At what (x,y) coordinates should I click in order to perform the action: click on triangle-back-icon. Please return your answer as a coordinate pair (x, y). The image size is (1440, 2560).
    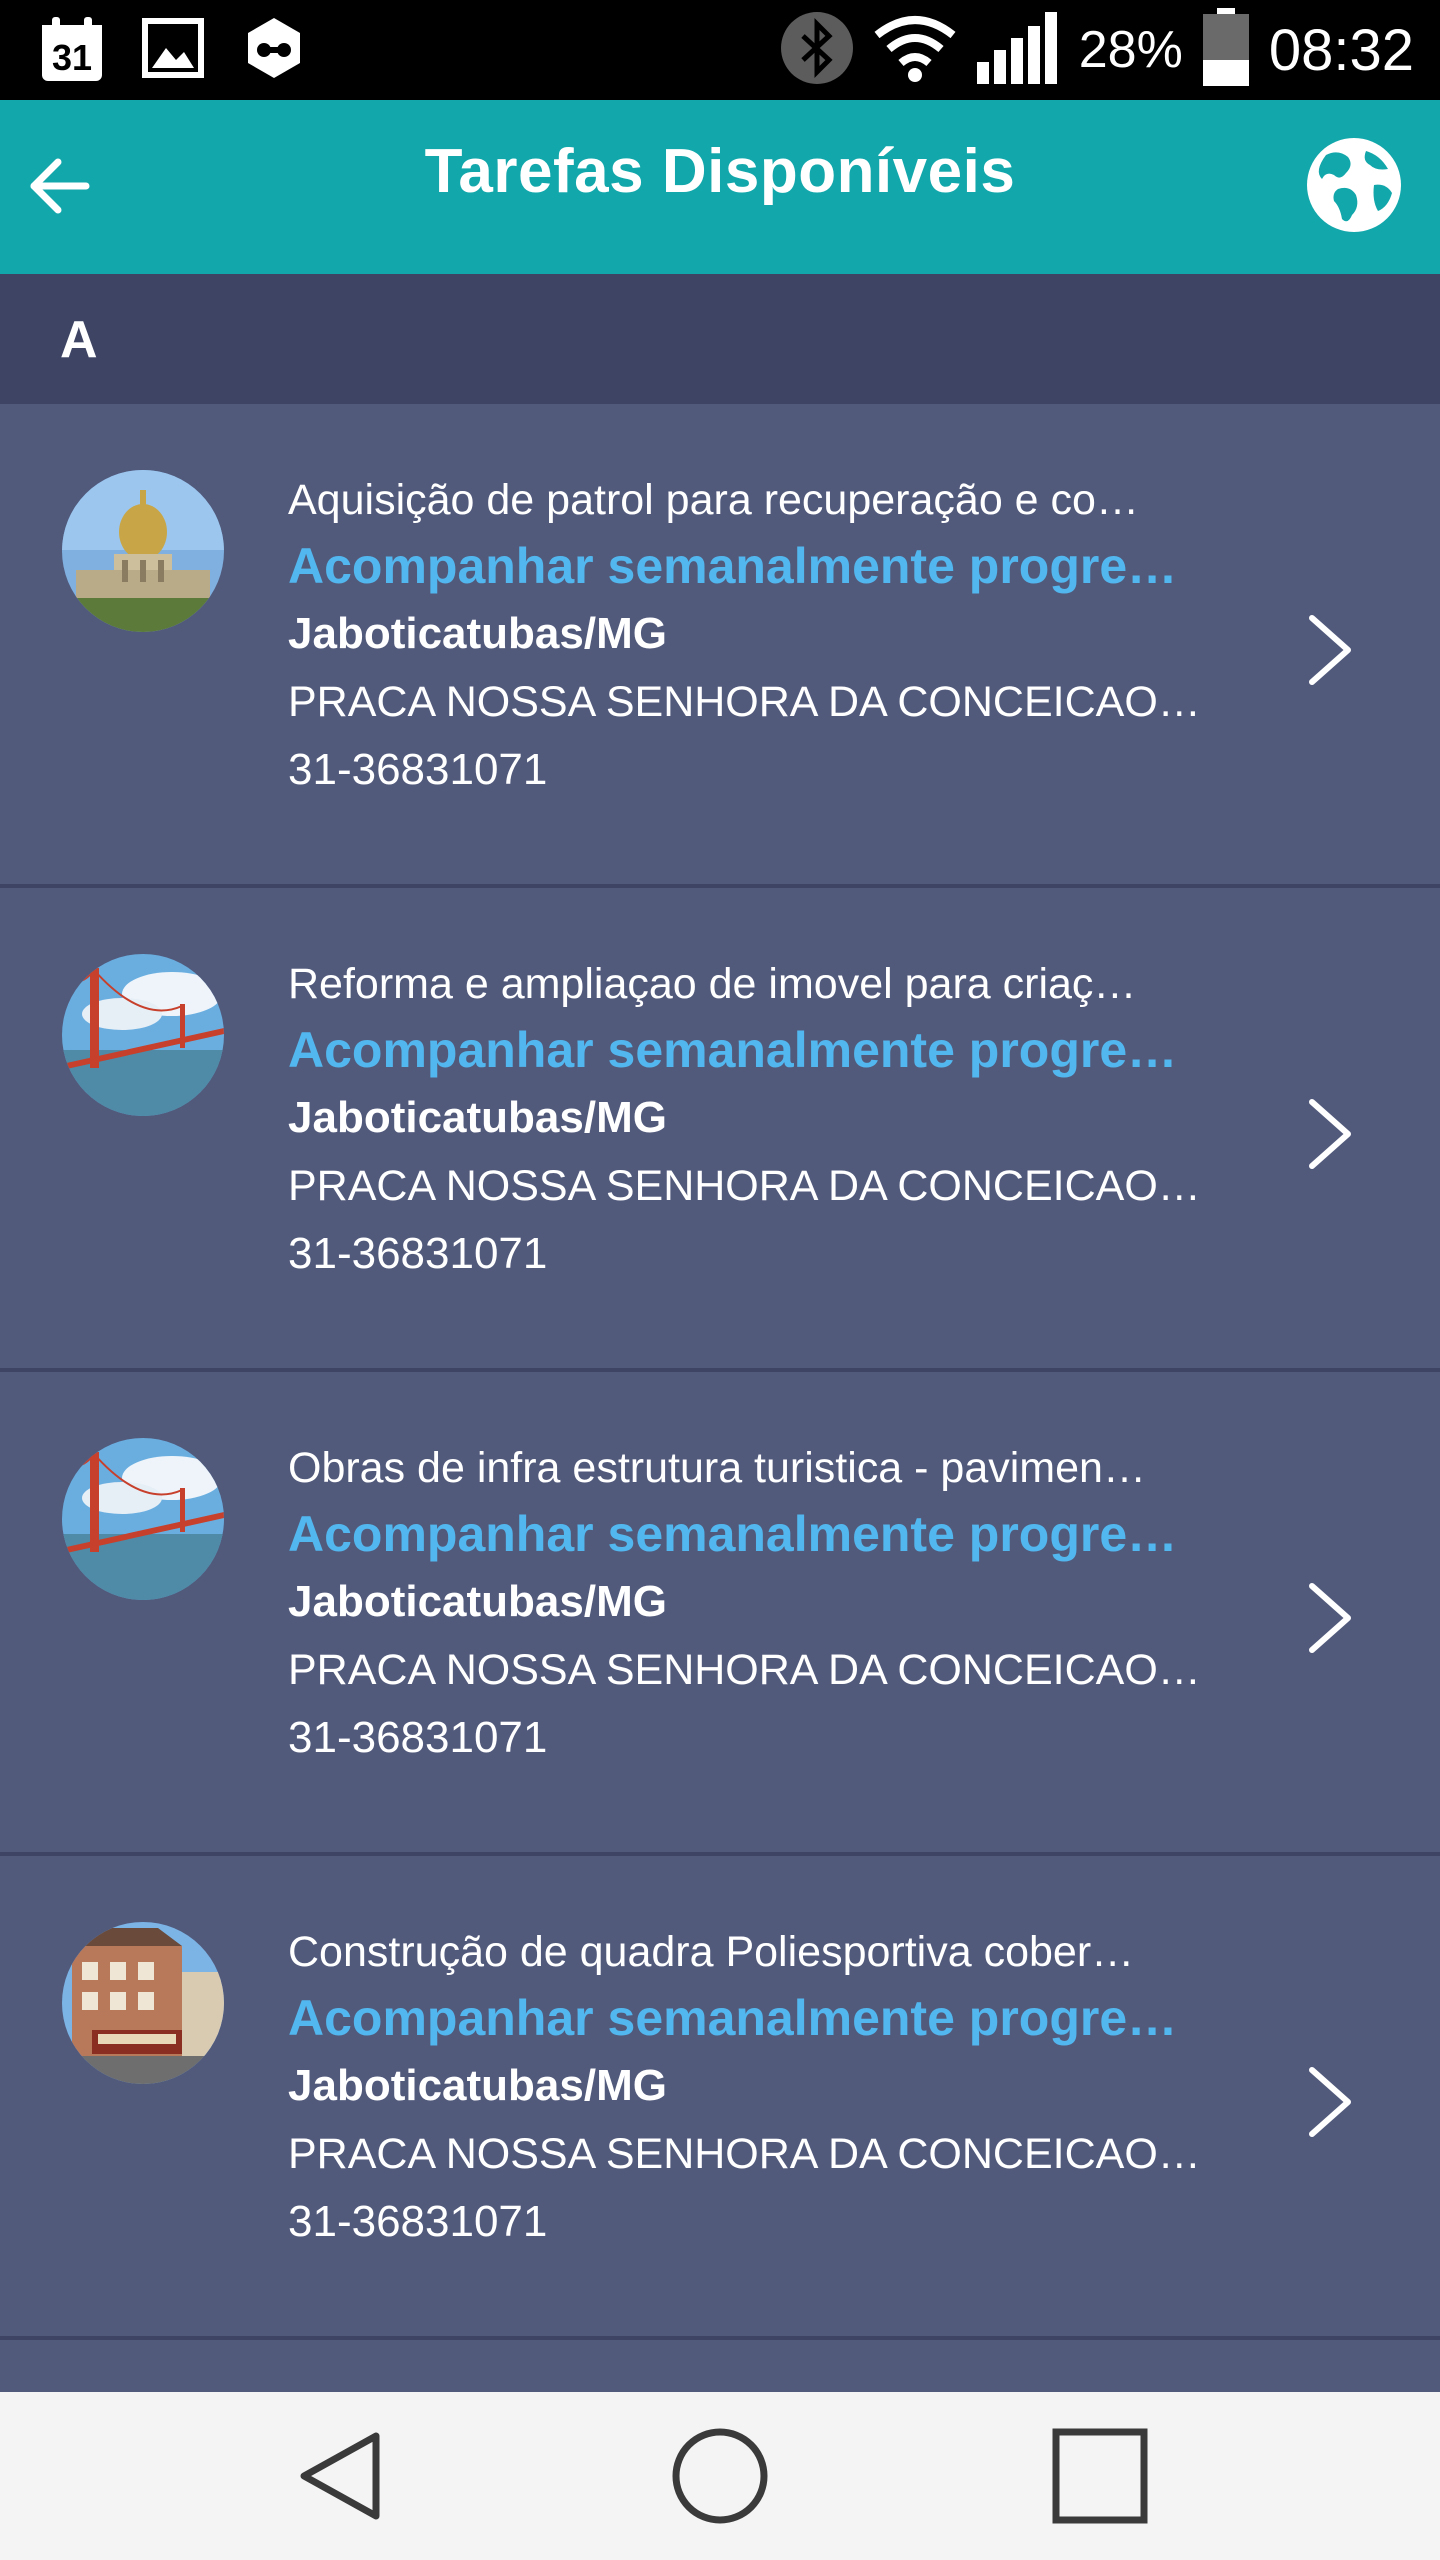
    Looking at the image, I should click on (340, 2476).